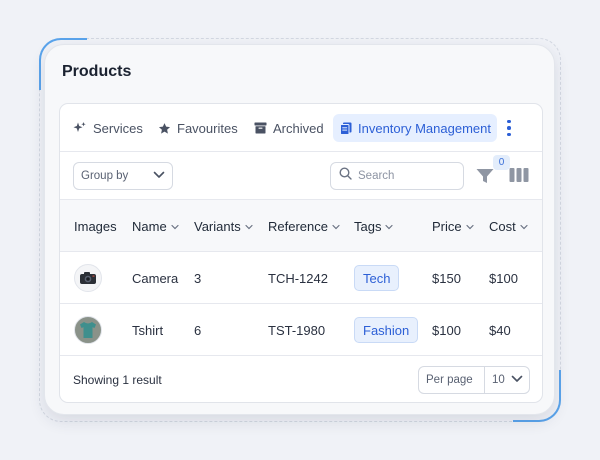 This screenshot has width=600, height=460. Describe the element at coordinates (164, 128) in the screenshot. I see `star-icon` at that location.